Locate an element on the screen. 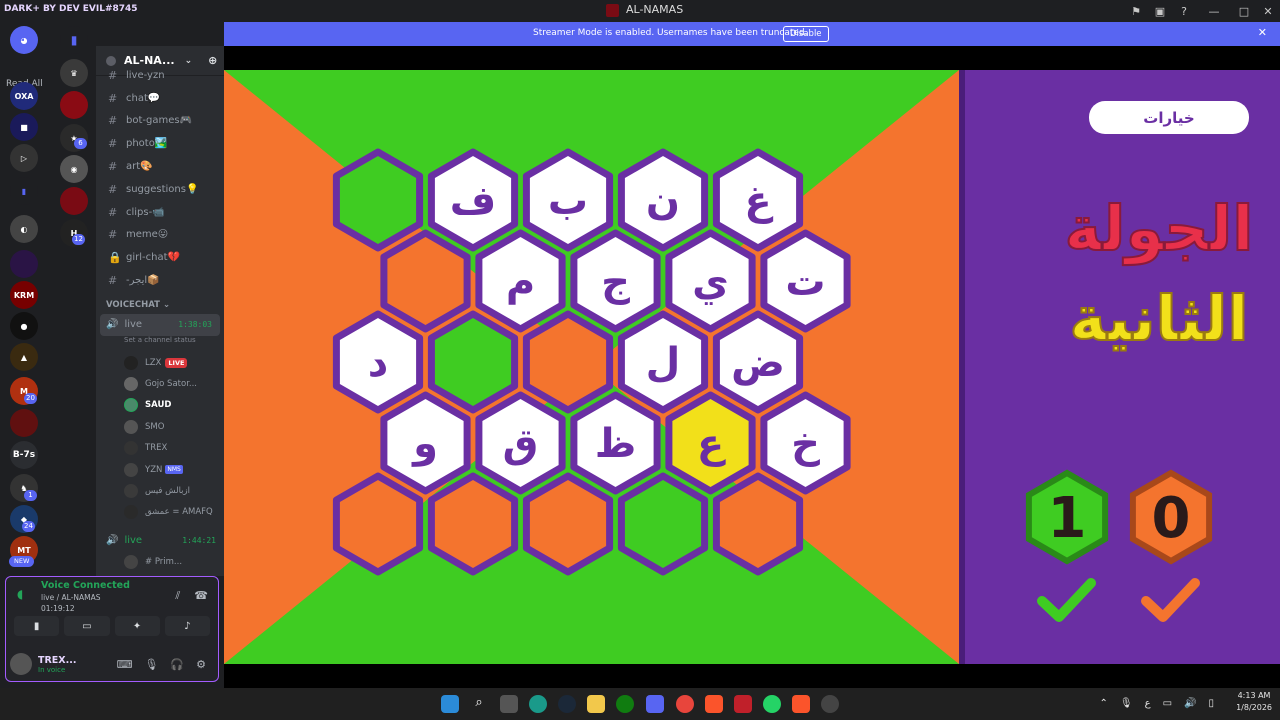  invite-people-icon: ⊕ is located at coordinates (212, 60).